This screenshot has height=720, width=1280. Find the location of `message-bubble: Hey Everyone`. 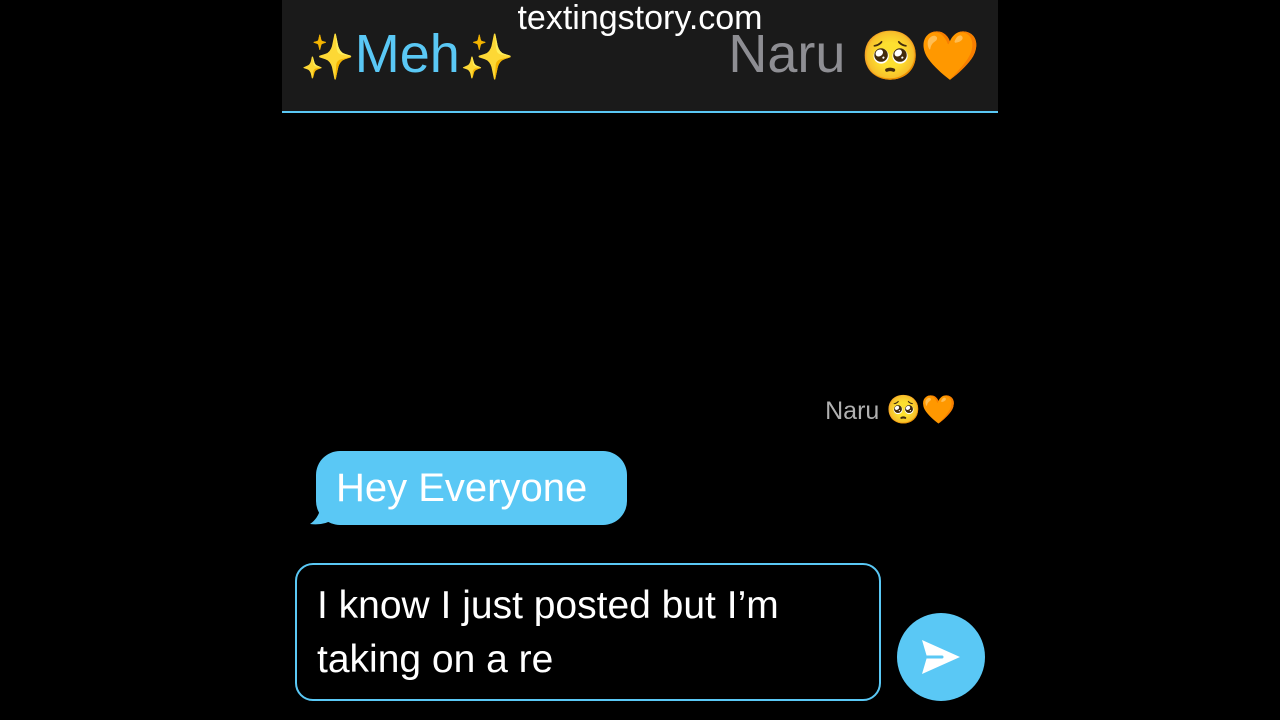

message-bubble: Hey Everyone is located at coordinates (472, 488).